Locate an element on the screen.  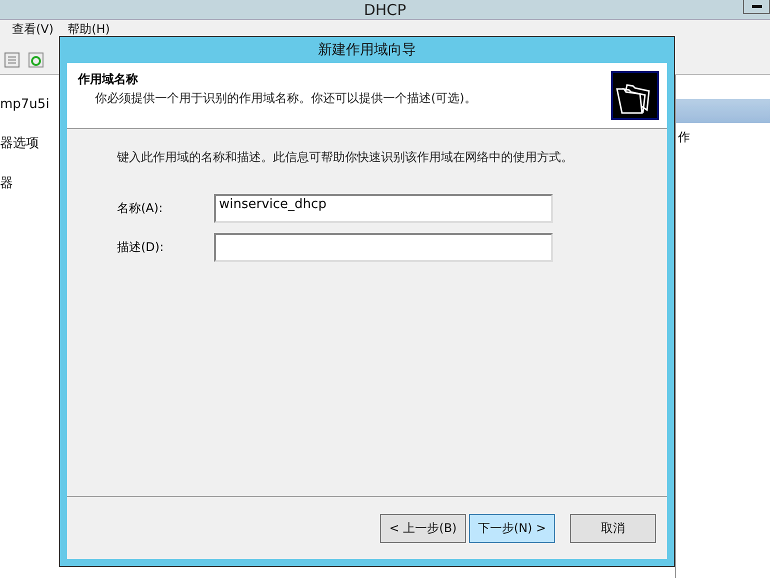
menu-item: 帮助(H) is located at coordinates (89, 29).